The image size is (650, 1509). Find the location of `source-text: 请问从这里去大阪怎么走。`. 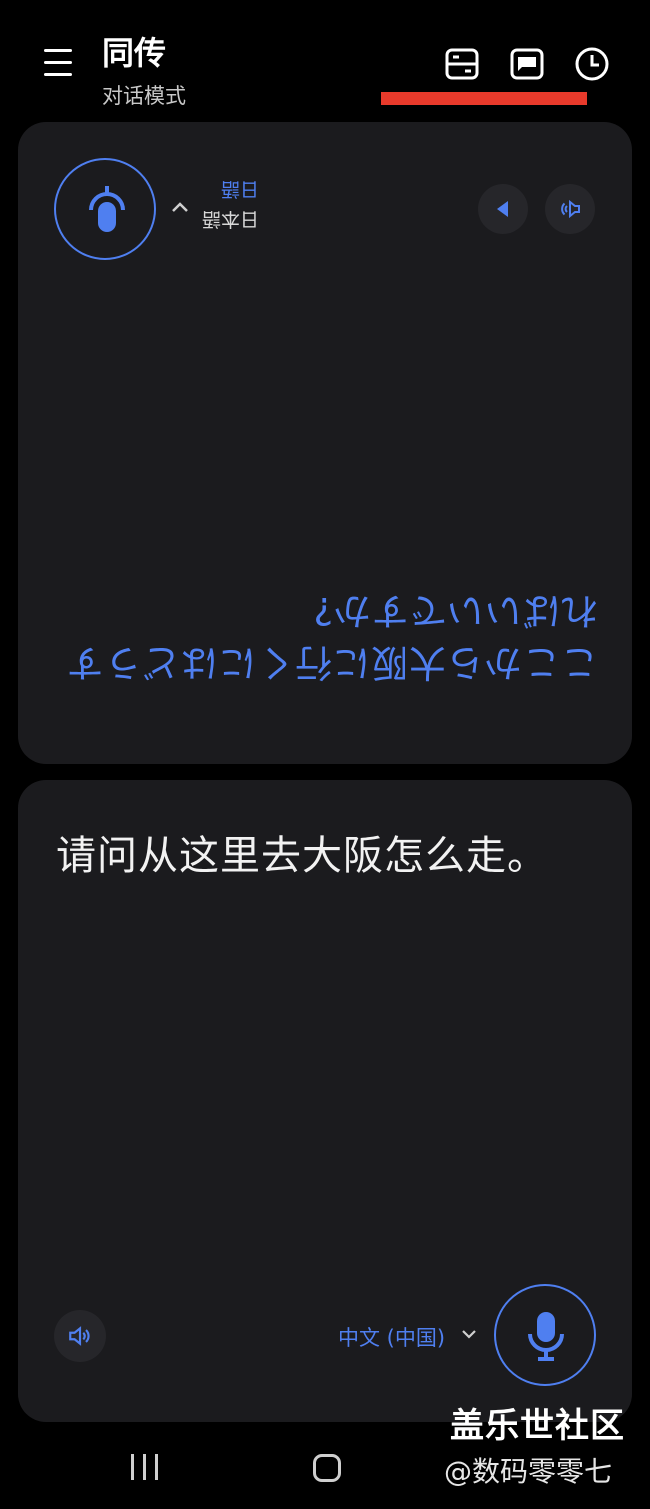

source-text: 请问从这里去大阪怎么走。 is located at coordinates (302, 856).